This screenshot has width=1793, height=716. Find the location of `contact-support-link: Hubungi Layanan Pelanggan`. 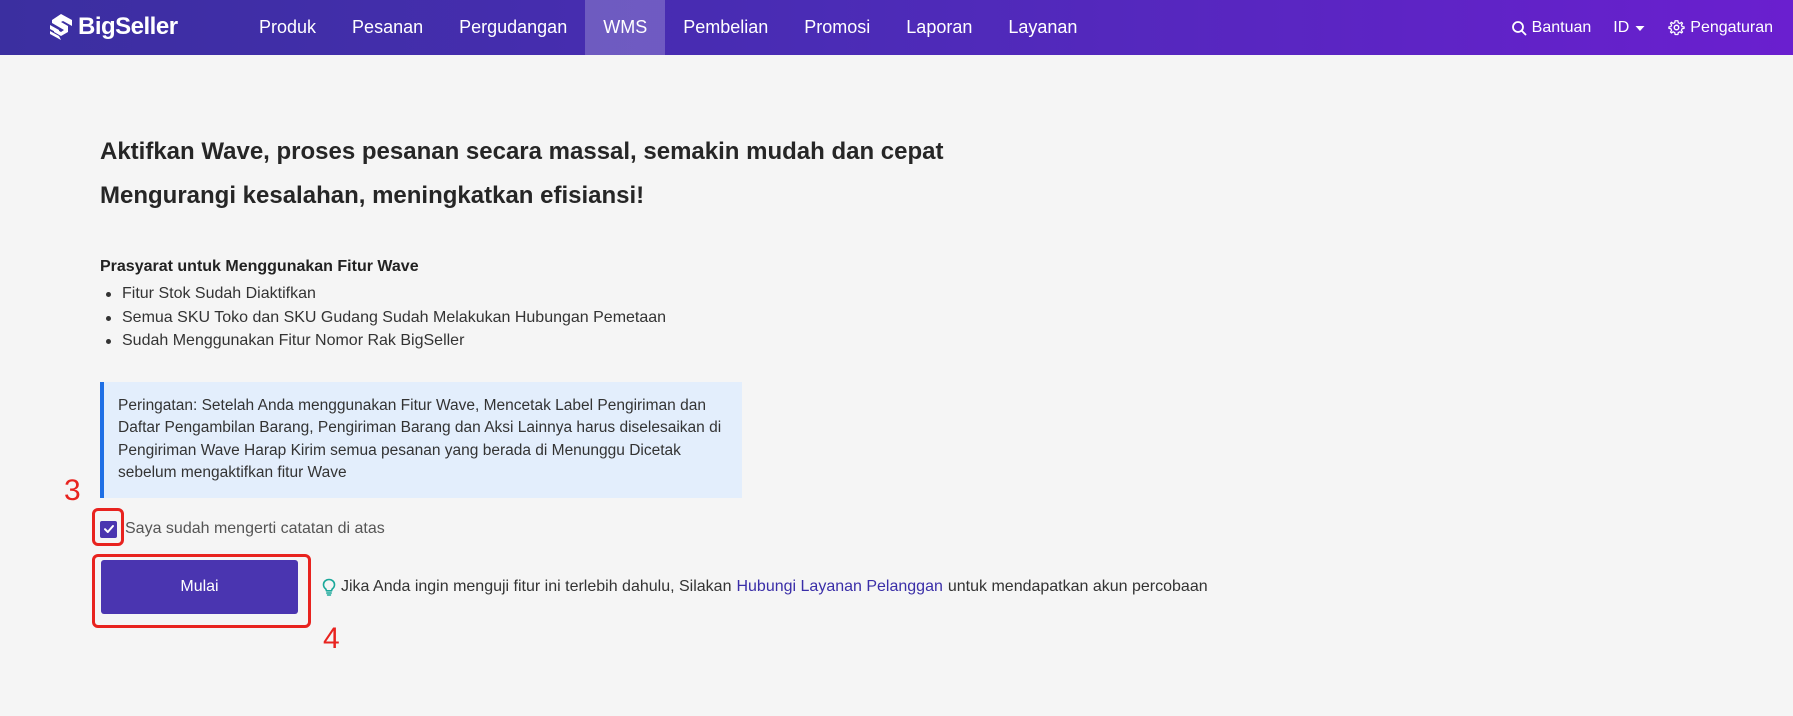

contact-support-link: Hubungi Layanan Pelanggan is located at coordinates (839, 587).